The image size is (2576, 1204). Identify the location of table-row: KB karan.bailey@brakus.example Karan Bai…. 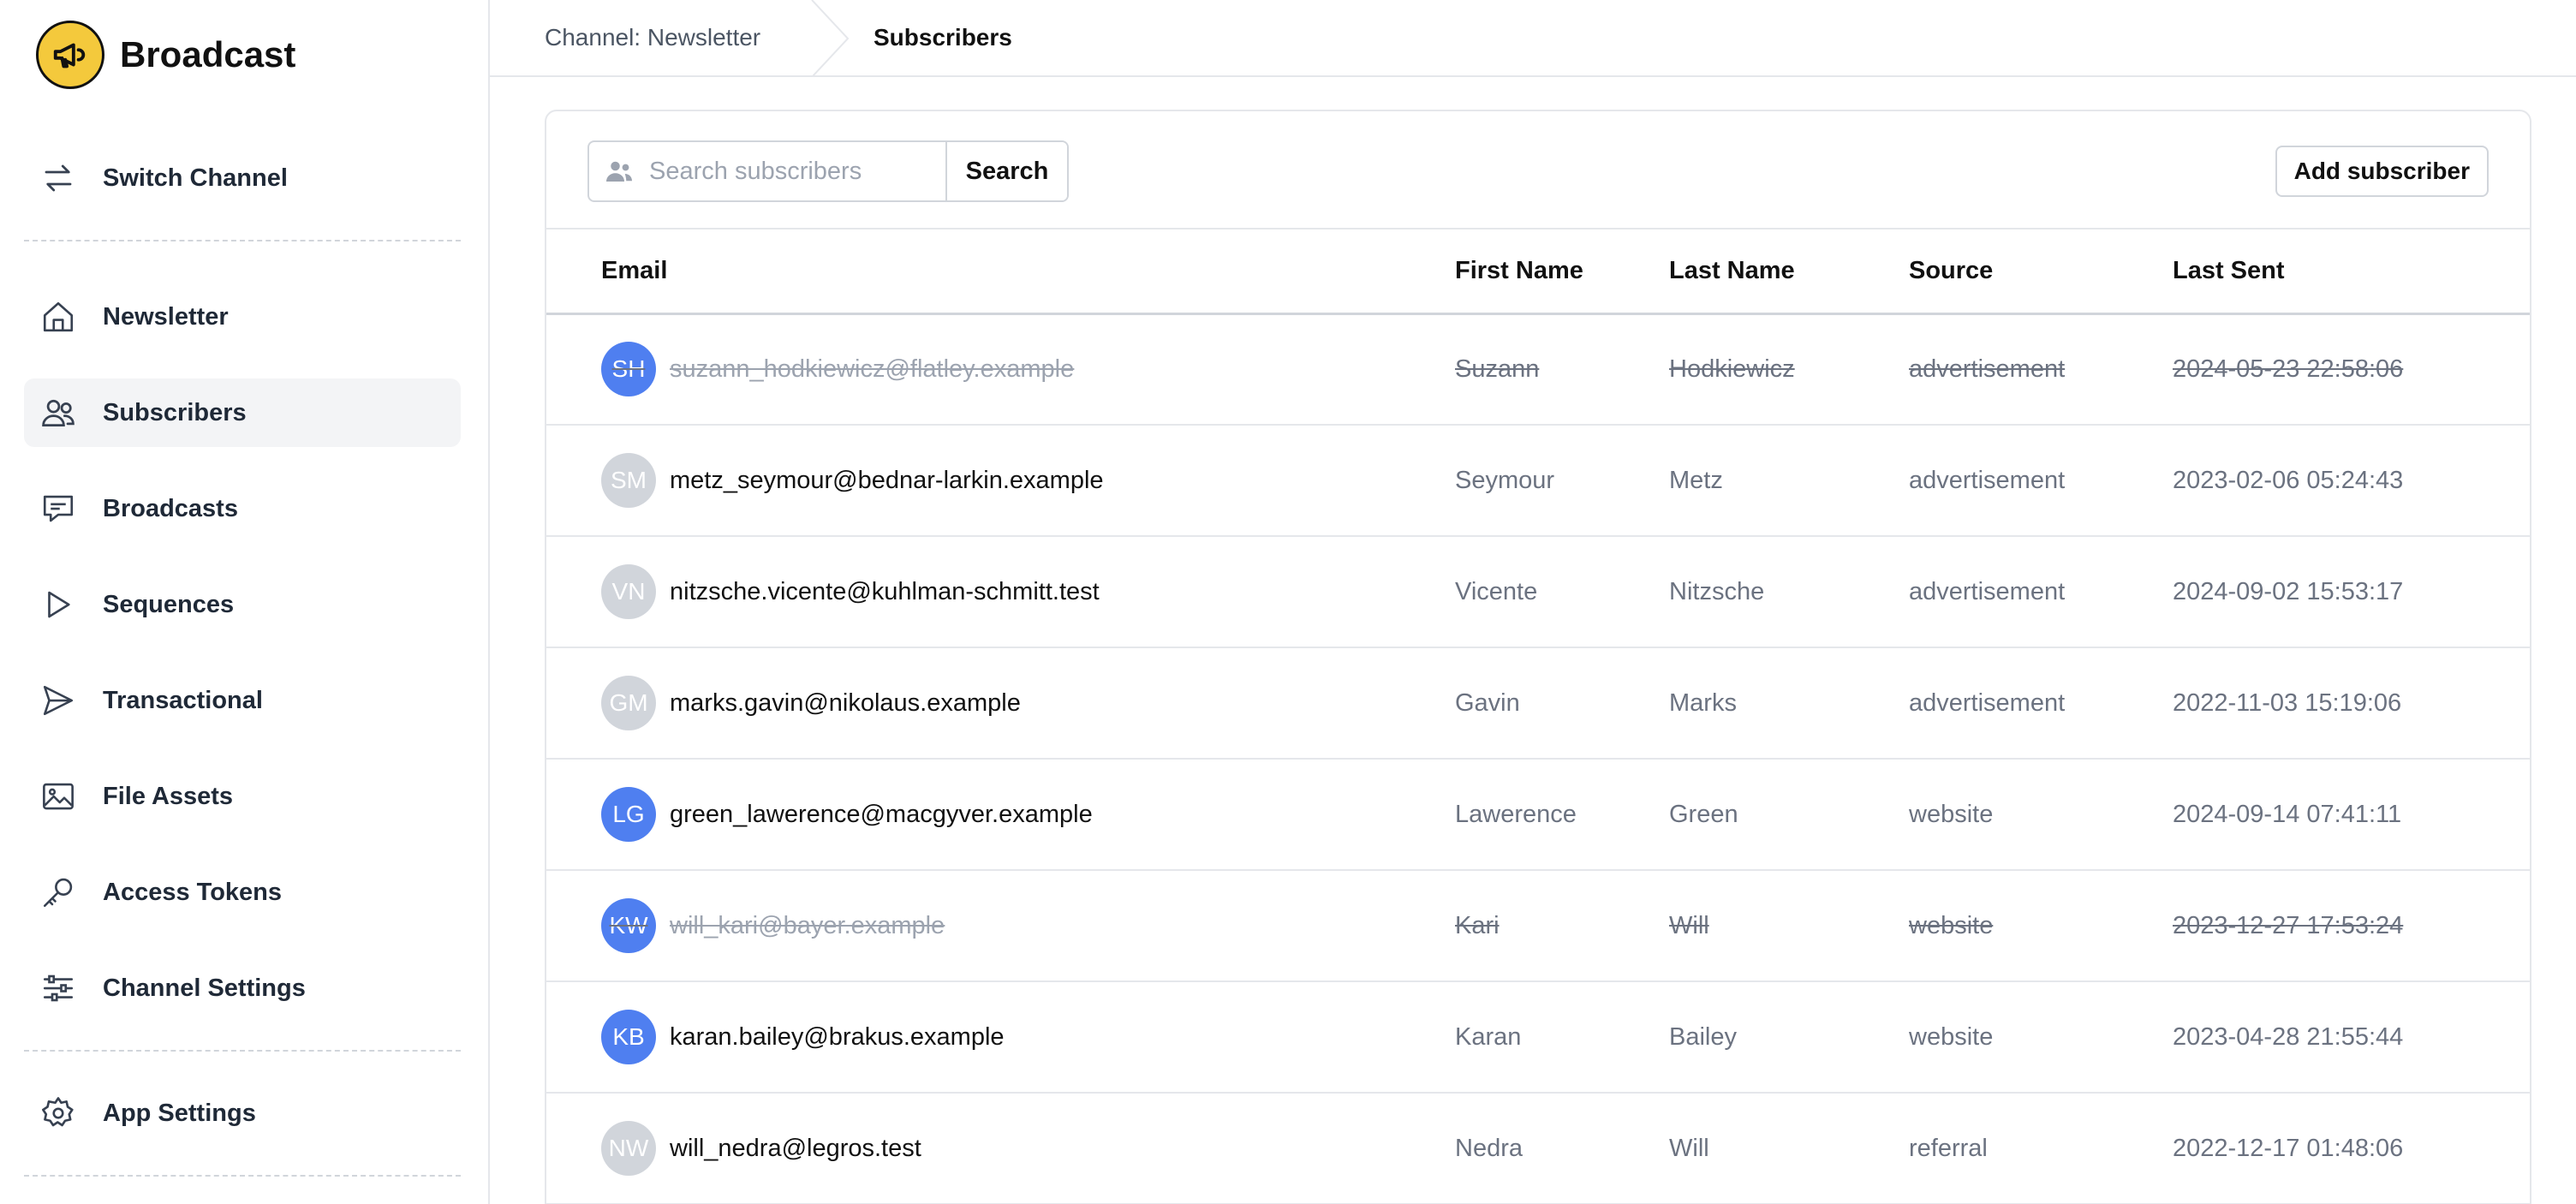
(1538, 1038).